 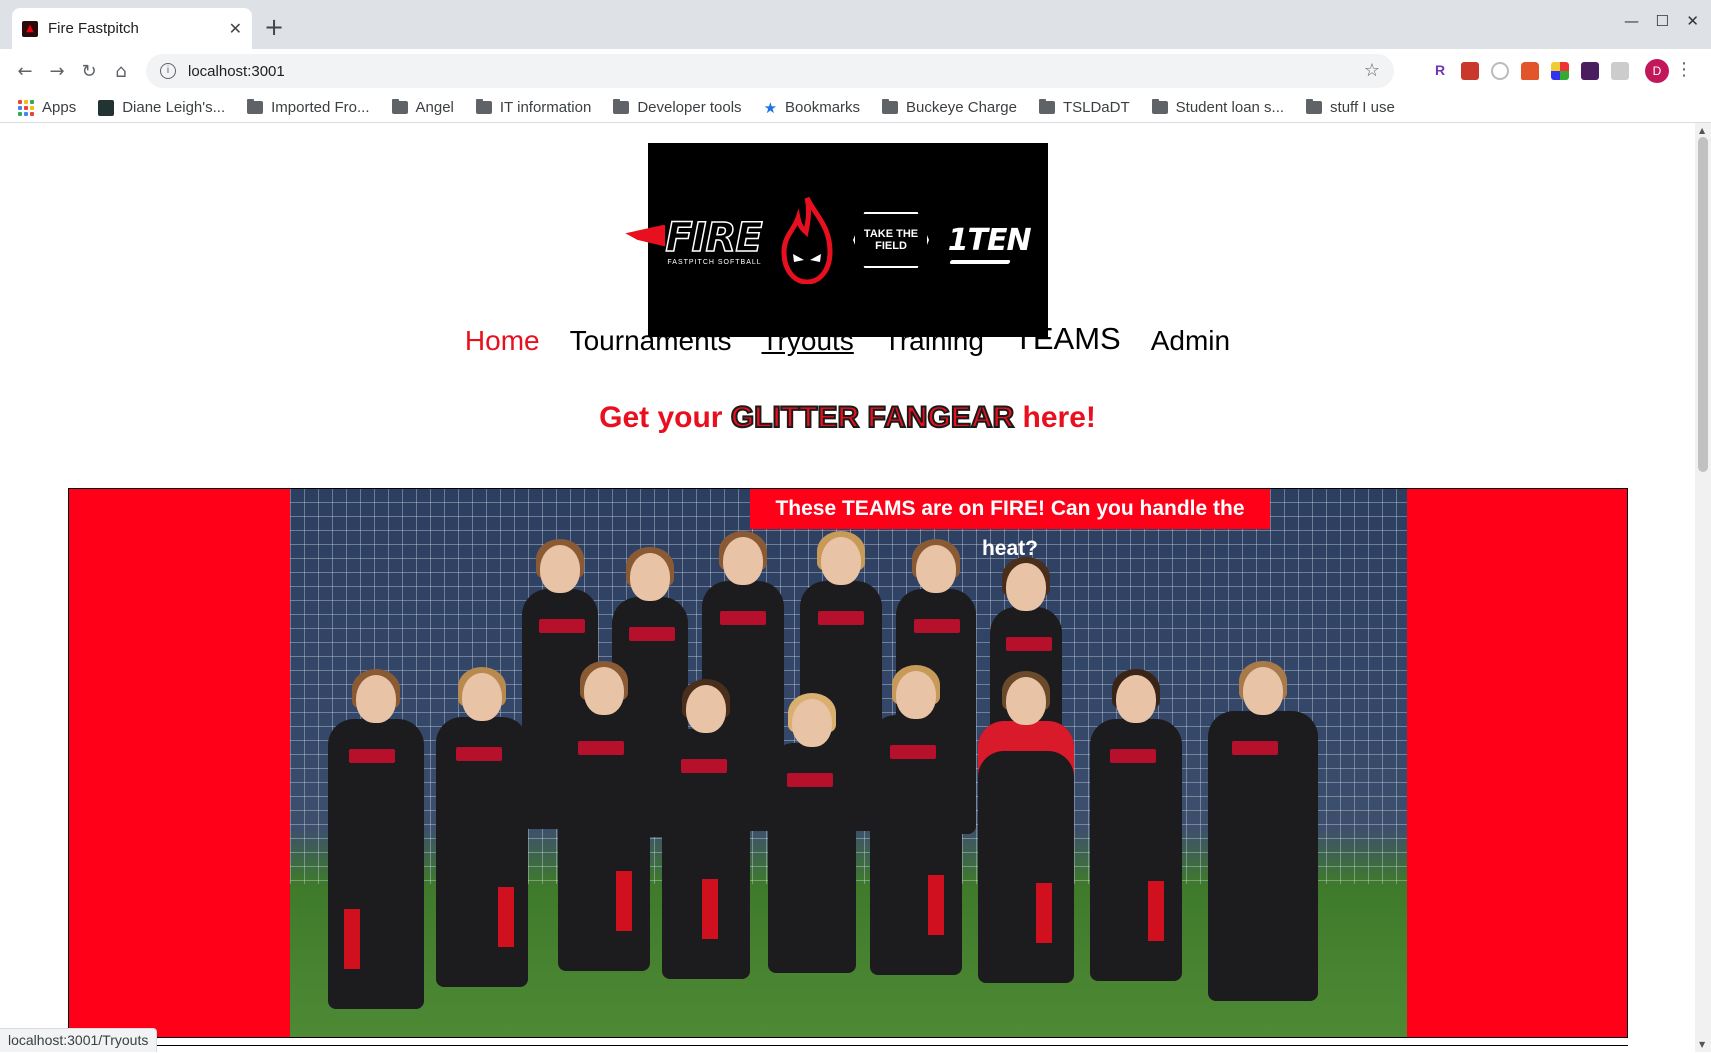 I want to click on promo-suffix: here!, so click(x=1055, y=417).